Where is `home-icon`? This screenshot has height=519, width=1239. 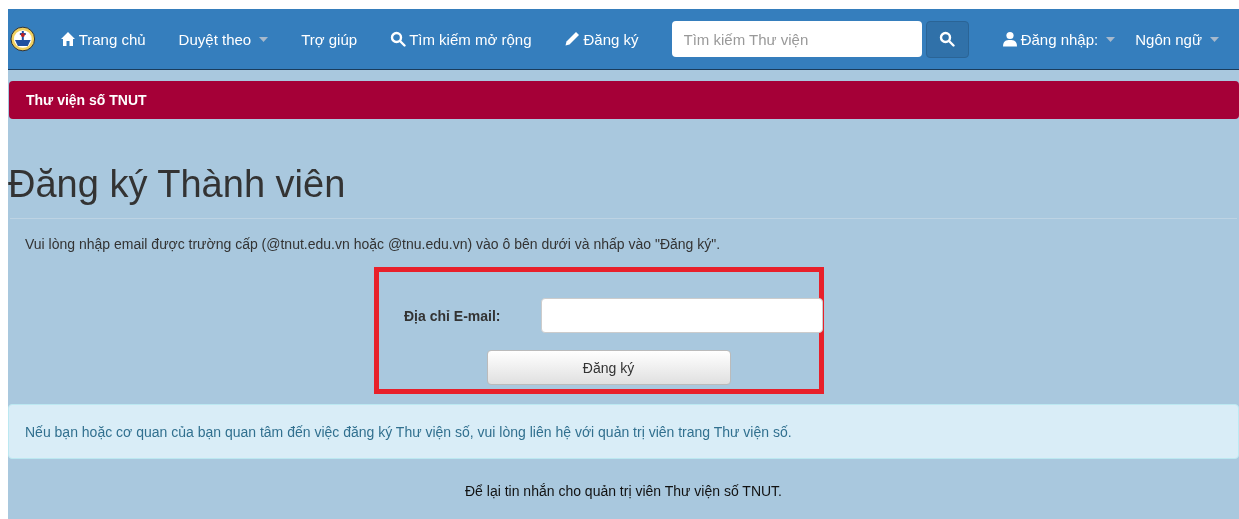 home-icon is located at coordinates (67, 39).